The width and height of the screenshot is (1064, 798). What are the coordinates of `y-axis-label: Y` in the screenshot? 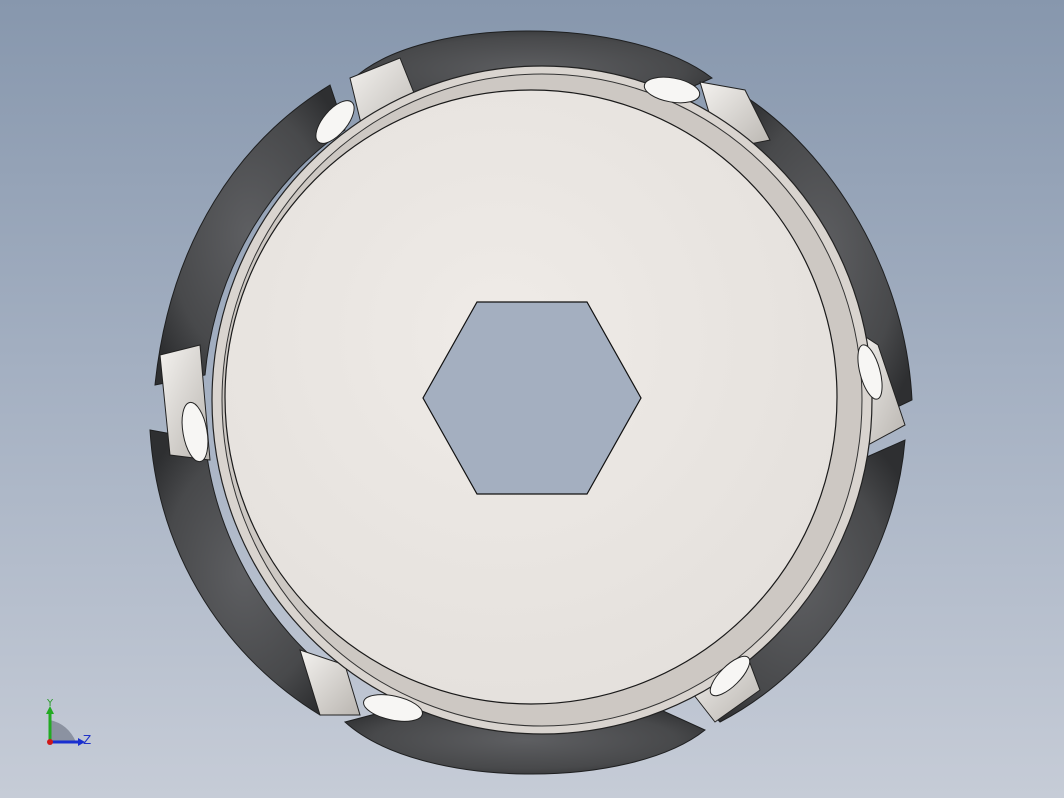 It's located at (50, 703).